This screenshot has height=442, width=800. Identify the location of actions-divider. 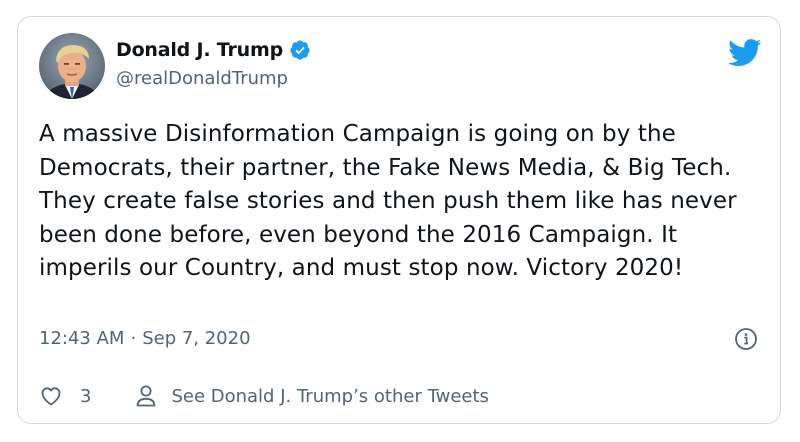
(399, 369).